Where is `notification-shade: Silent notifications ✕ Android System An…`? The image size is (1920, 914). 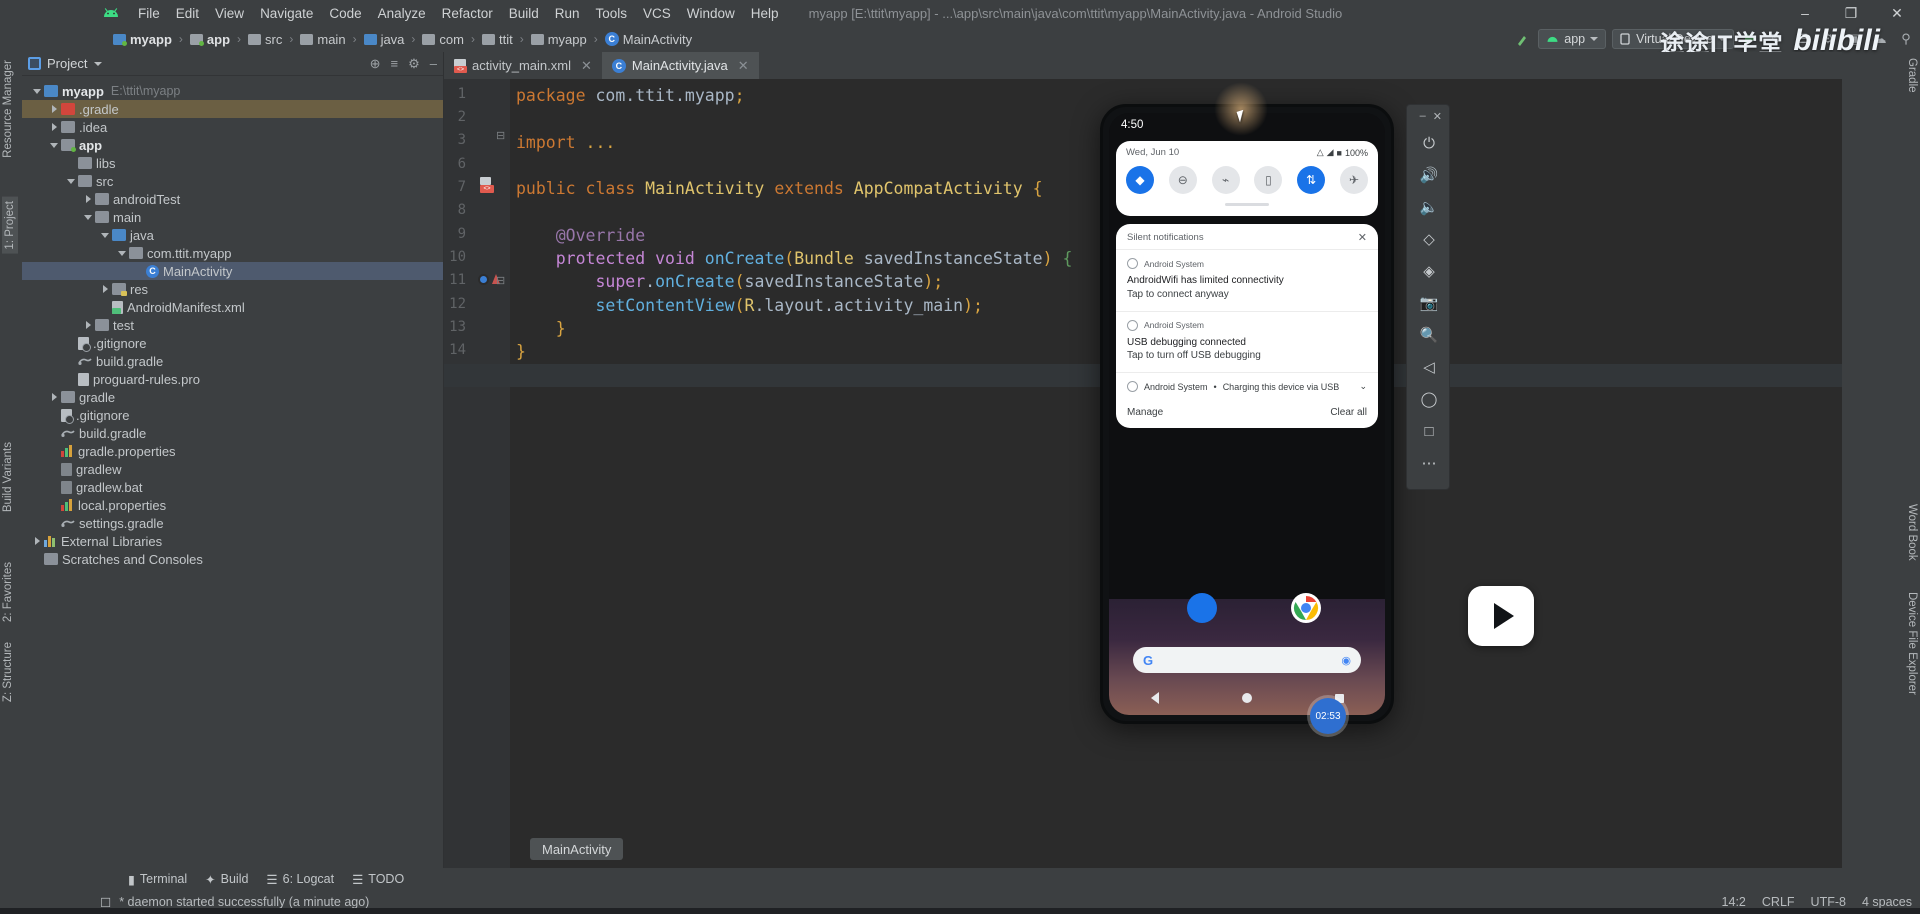 notification-shade: Silent notifications ✕ Android System An… is located at coordinates (1247, 326).